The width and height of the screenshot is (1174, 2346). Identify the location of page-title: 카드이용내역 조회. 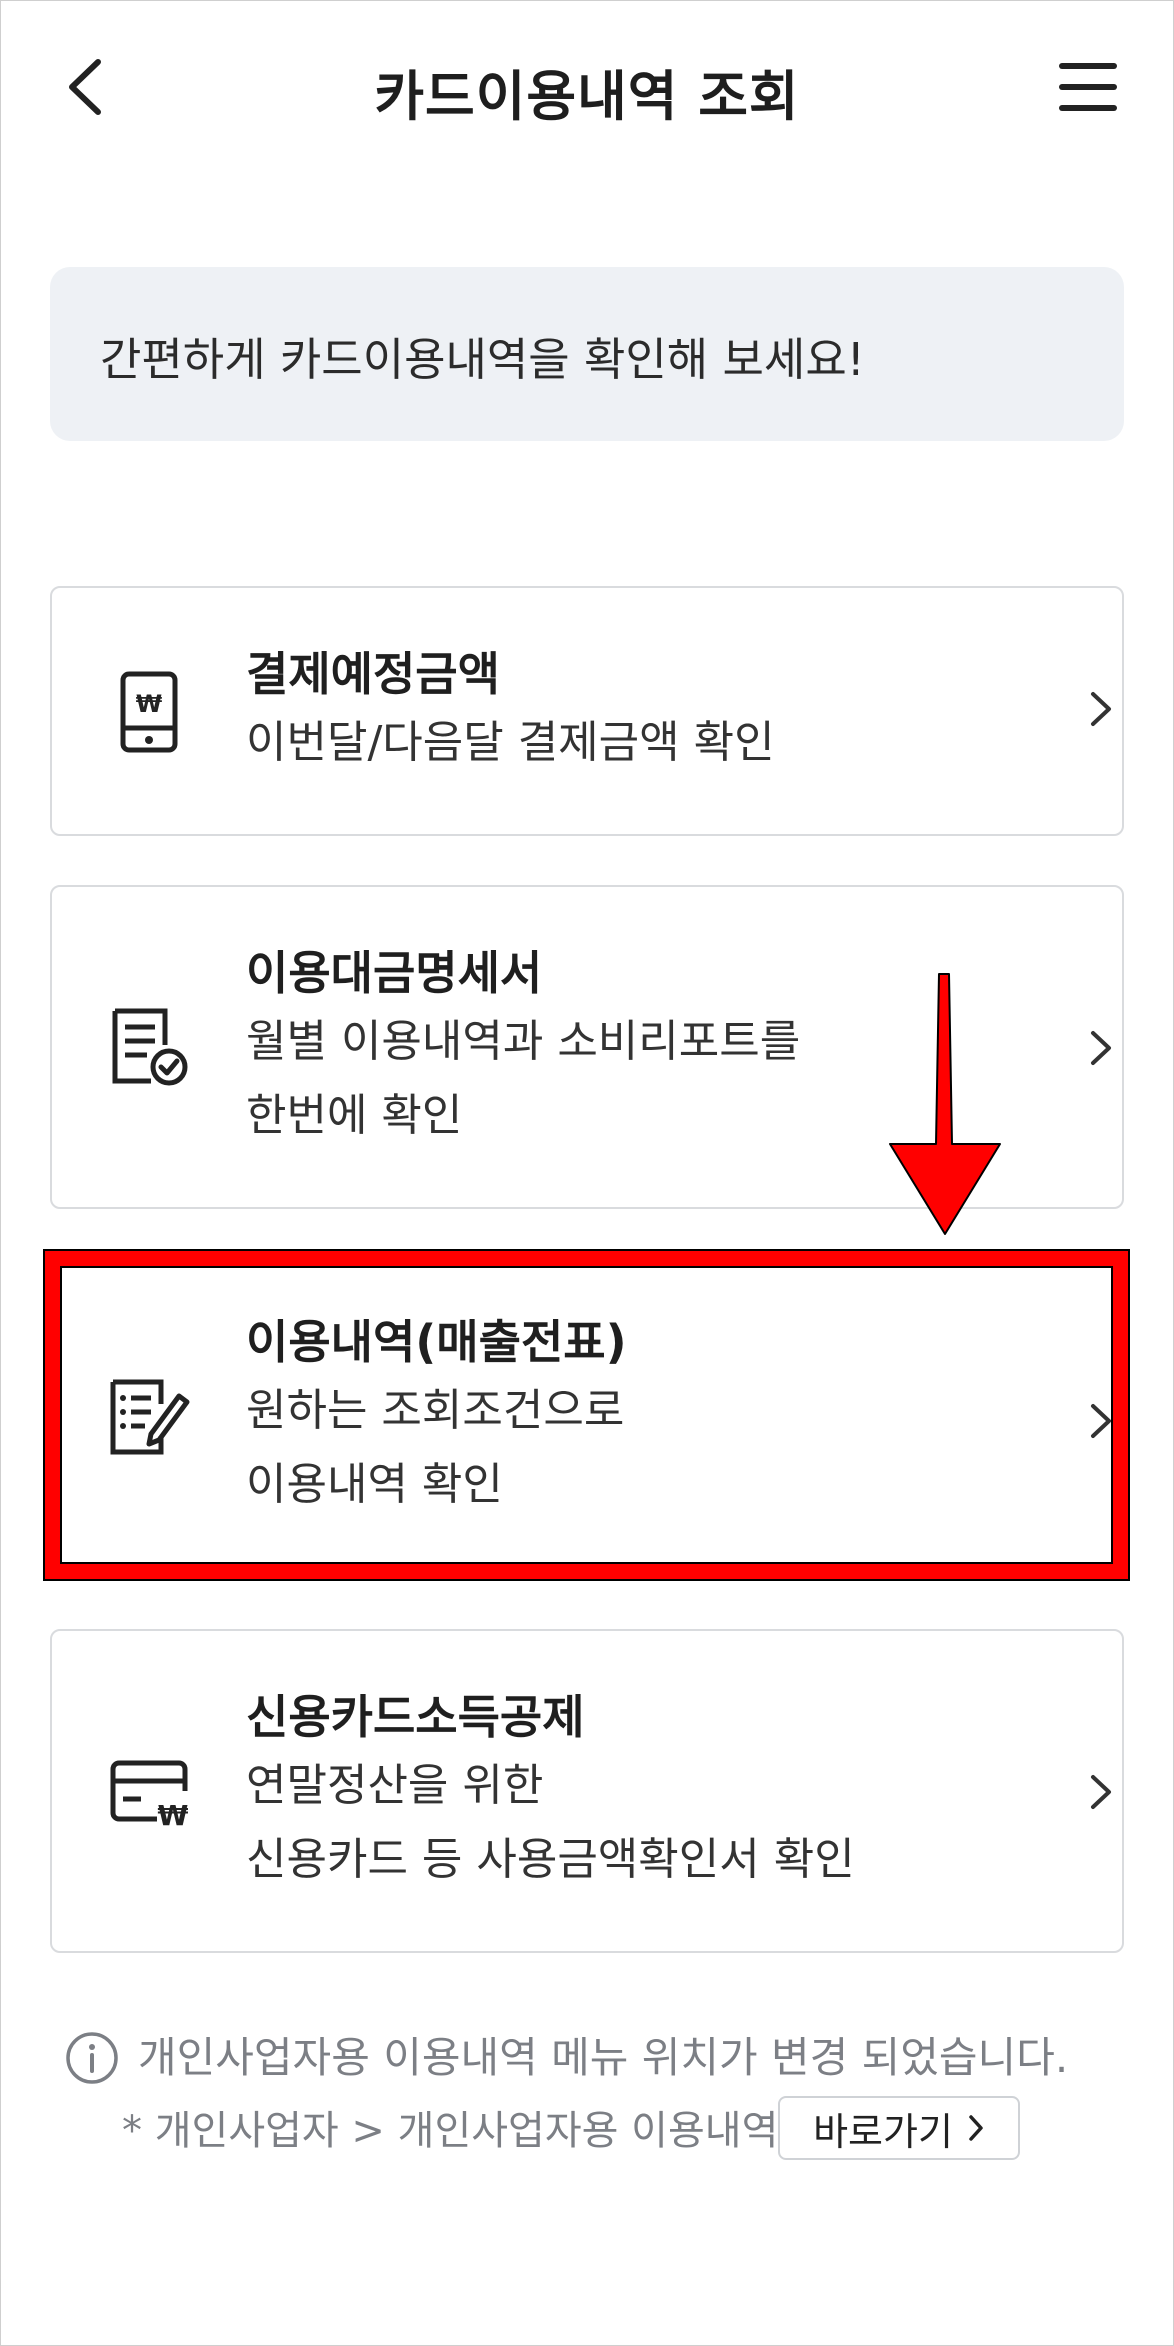
(587, 96).